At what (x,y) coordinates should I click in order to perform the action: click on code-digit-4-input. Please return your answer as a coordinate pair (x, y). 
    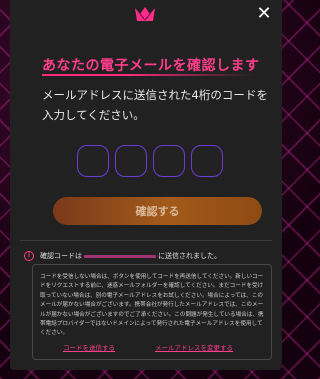
    Looking at the image, I should click on (207, 161).